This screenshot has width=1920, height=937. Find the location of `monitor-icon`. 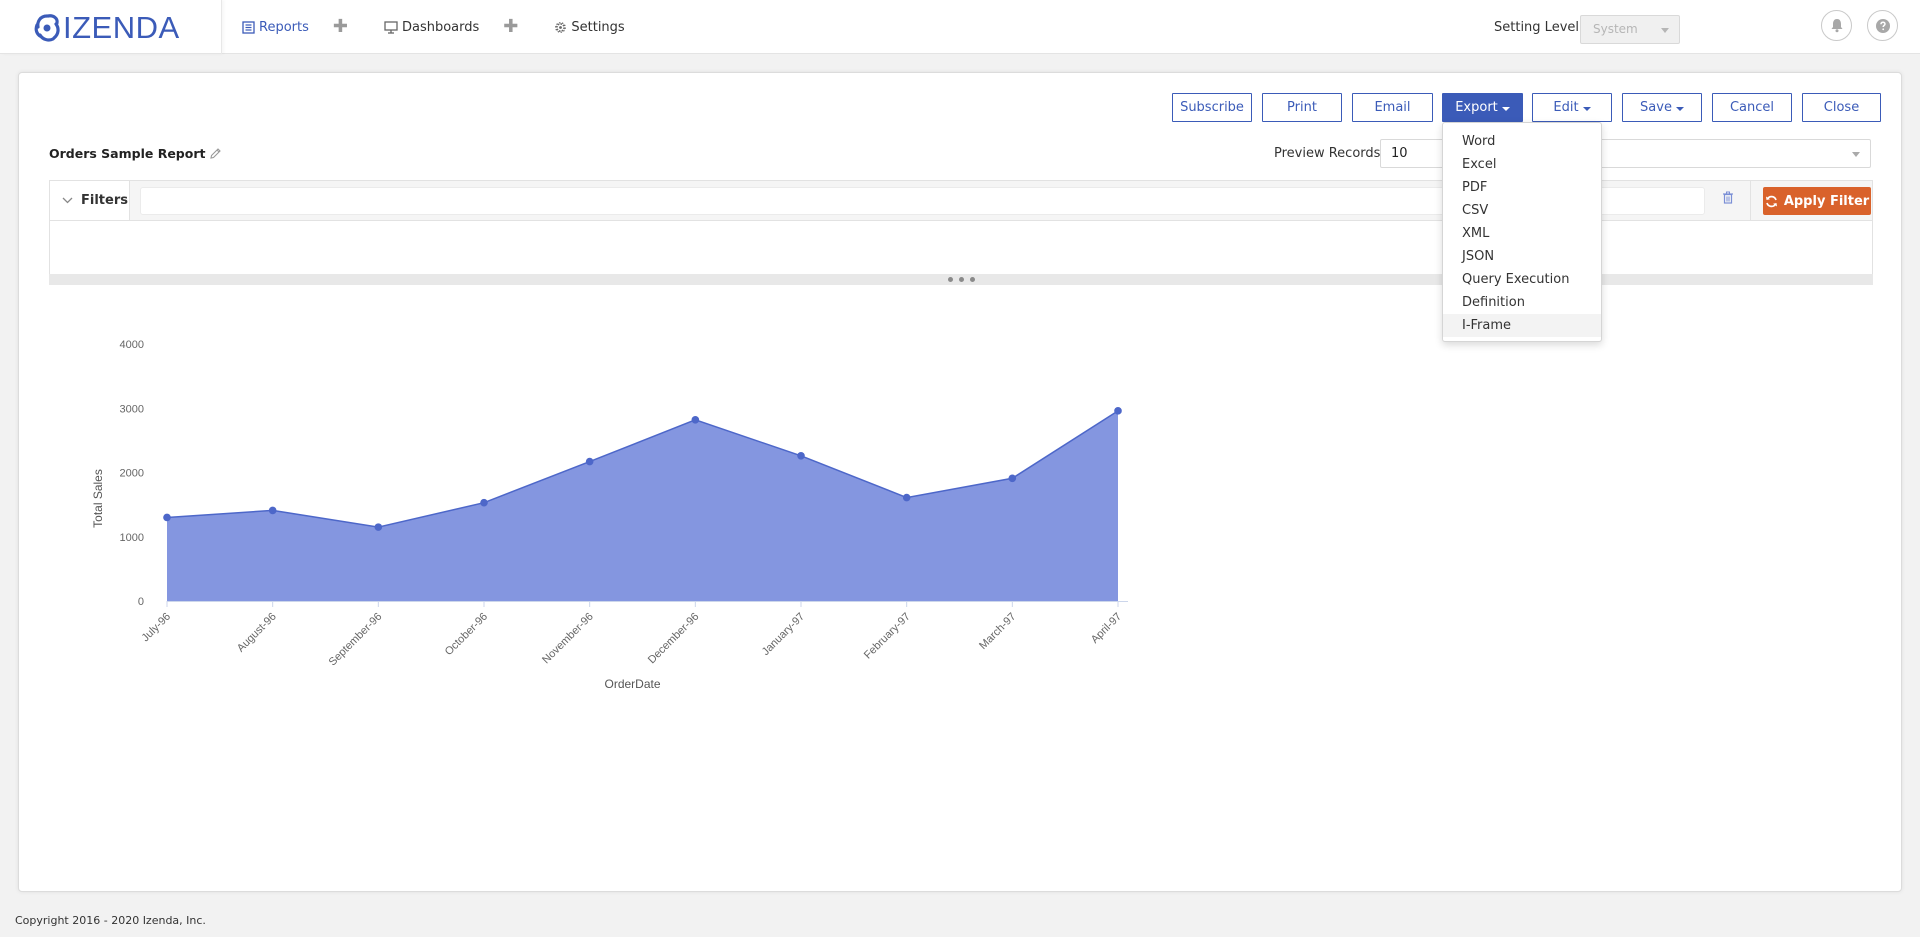

monitor-icon is located at coordinates (391, 27).